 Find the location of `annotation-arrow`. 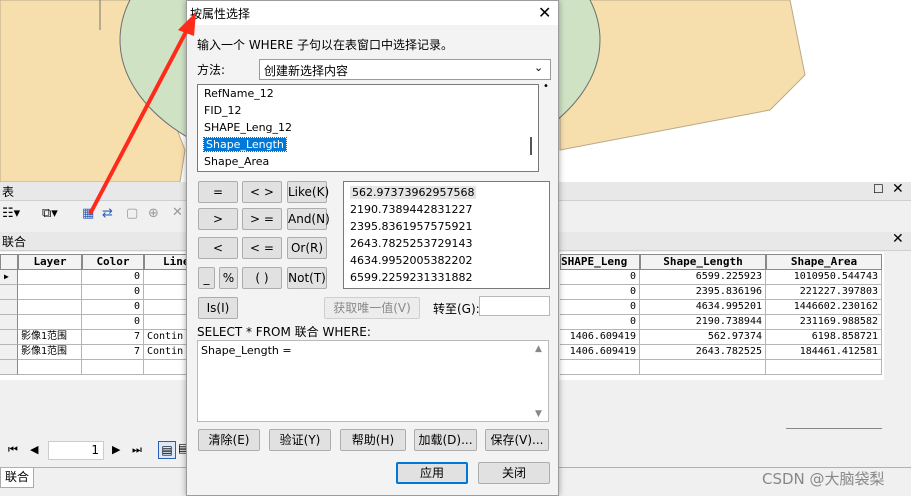

annotation-arrow is located at coordinates (142, 113).